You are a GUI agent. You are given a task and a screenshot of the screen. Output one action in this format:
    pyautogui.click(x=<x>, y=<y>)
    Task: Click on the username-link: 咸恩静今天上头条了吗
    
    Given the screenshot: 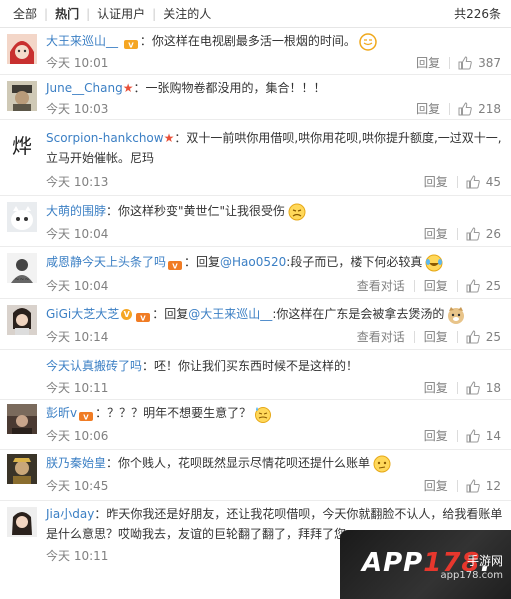 What is the action you would take?
    pyautogui.click(x=106, y=262)
    